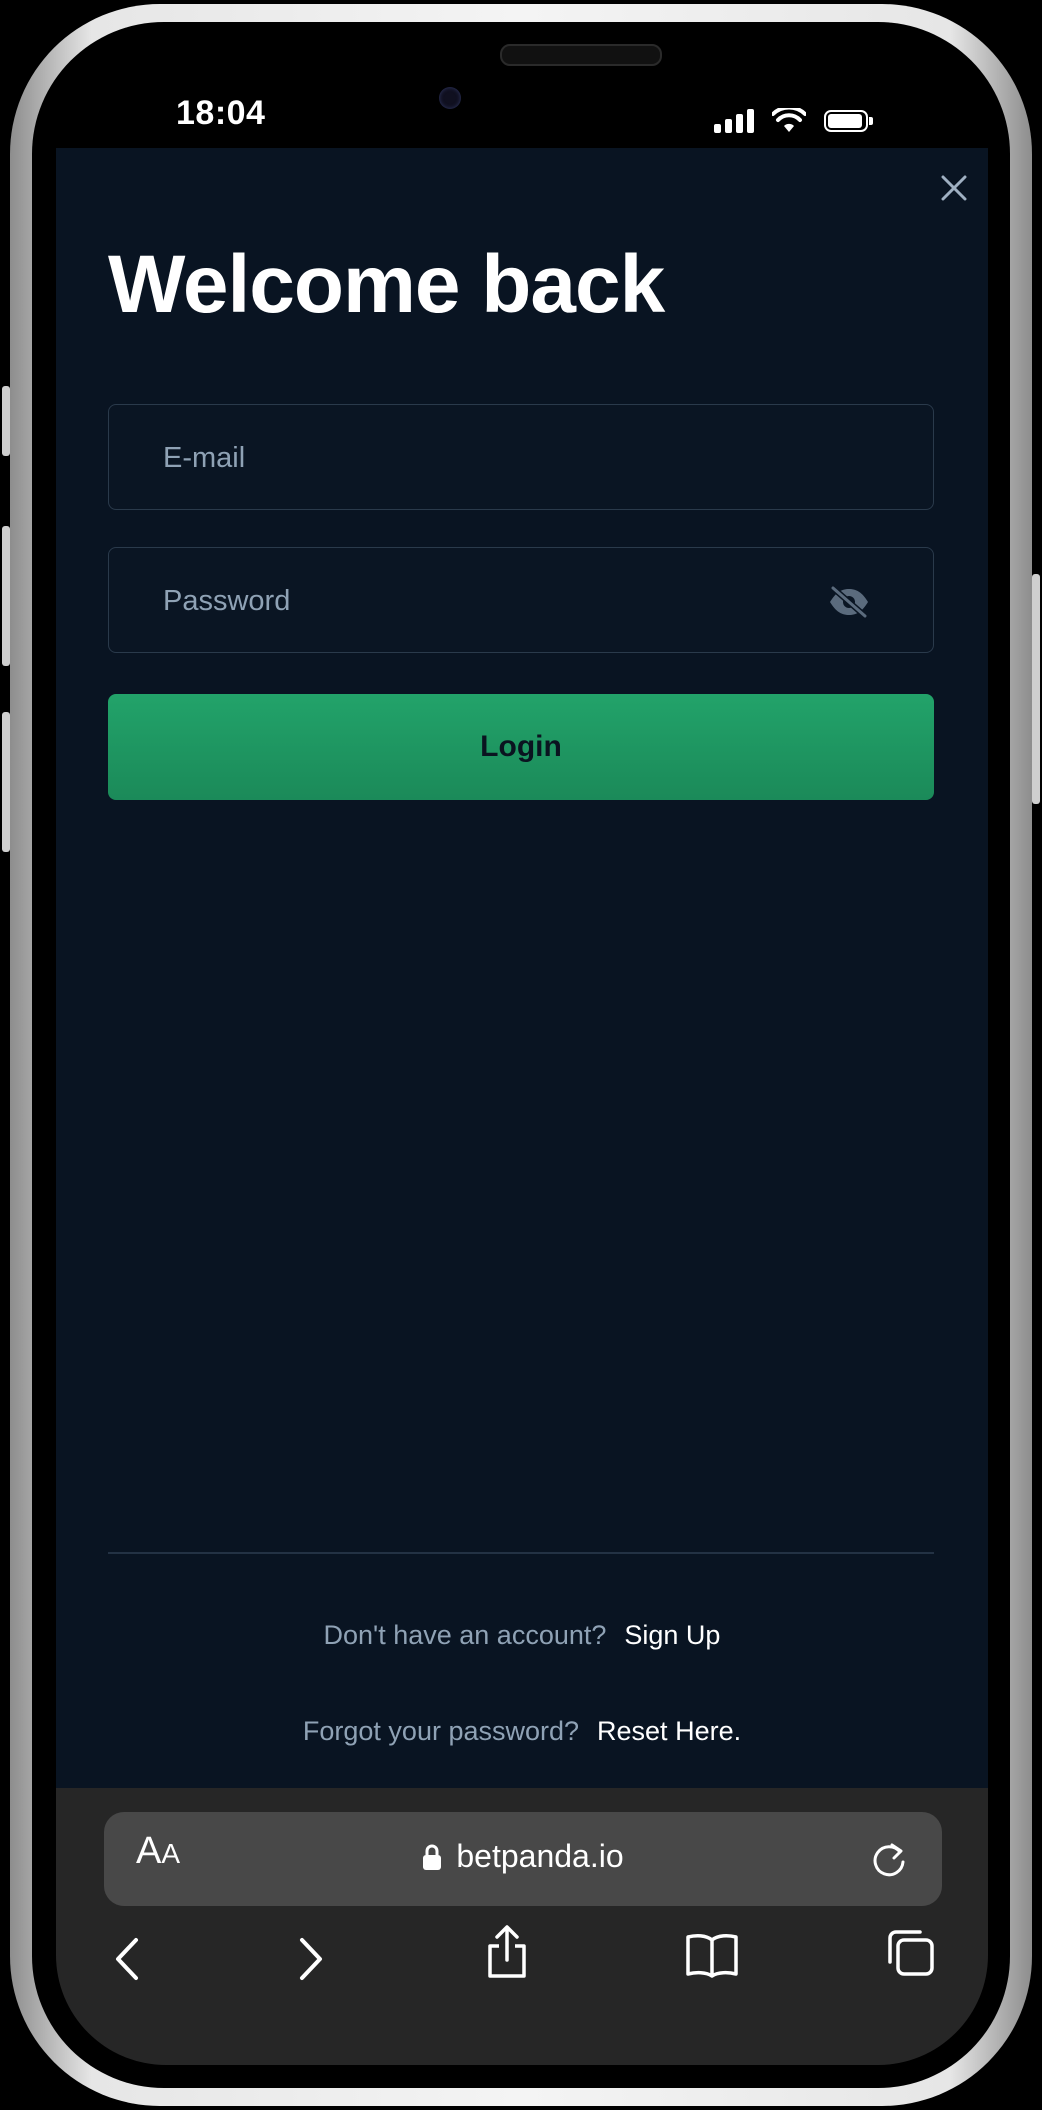 This screenshot has width=1042, height=2110. Describe the element at coordinates (493, 458) in the screenshot. I see `email-input` at that location.